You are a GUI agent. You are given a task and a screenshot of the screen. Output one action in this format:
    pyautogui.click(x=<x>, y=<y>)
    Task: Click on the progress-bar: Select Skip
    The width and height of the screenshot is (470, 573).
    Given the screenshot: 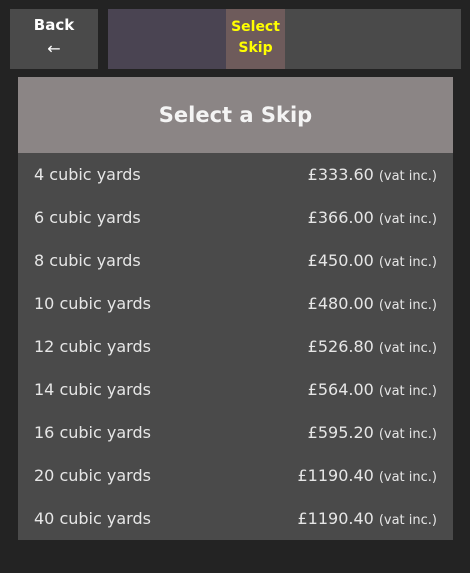 What is the action you would take?
    pyautogui.click(x=284, y=39)
    